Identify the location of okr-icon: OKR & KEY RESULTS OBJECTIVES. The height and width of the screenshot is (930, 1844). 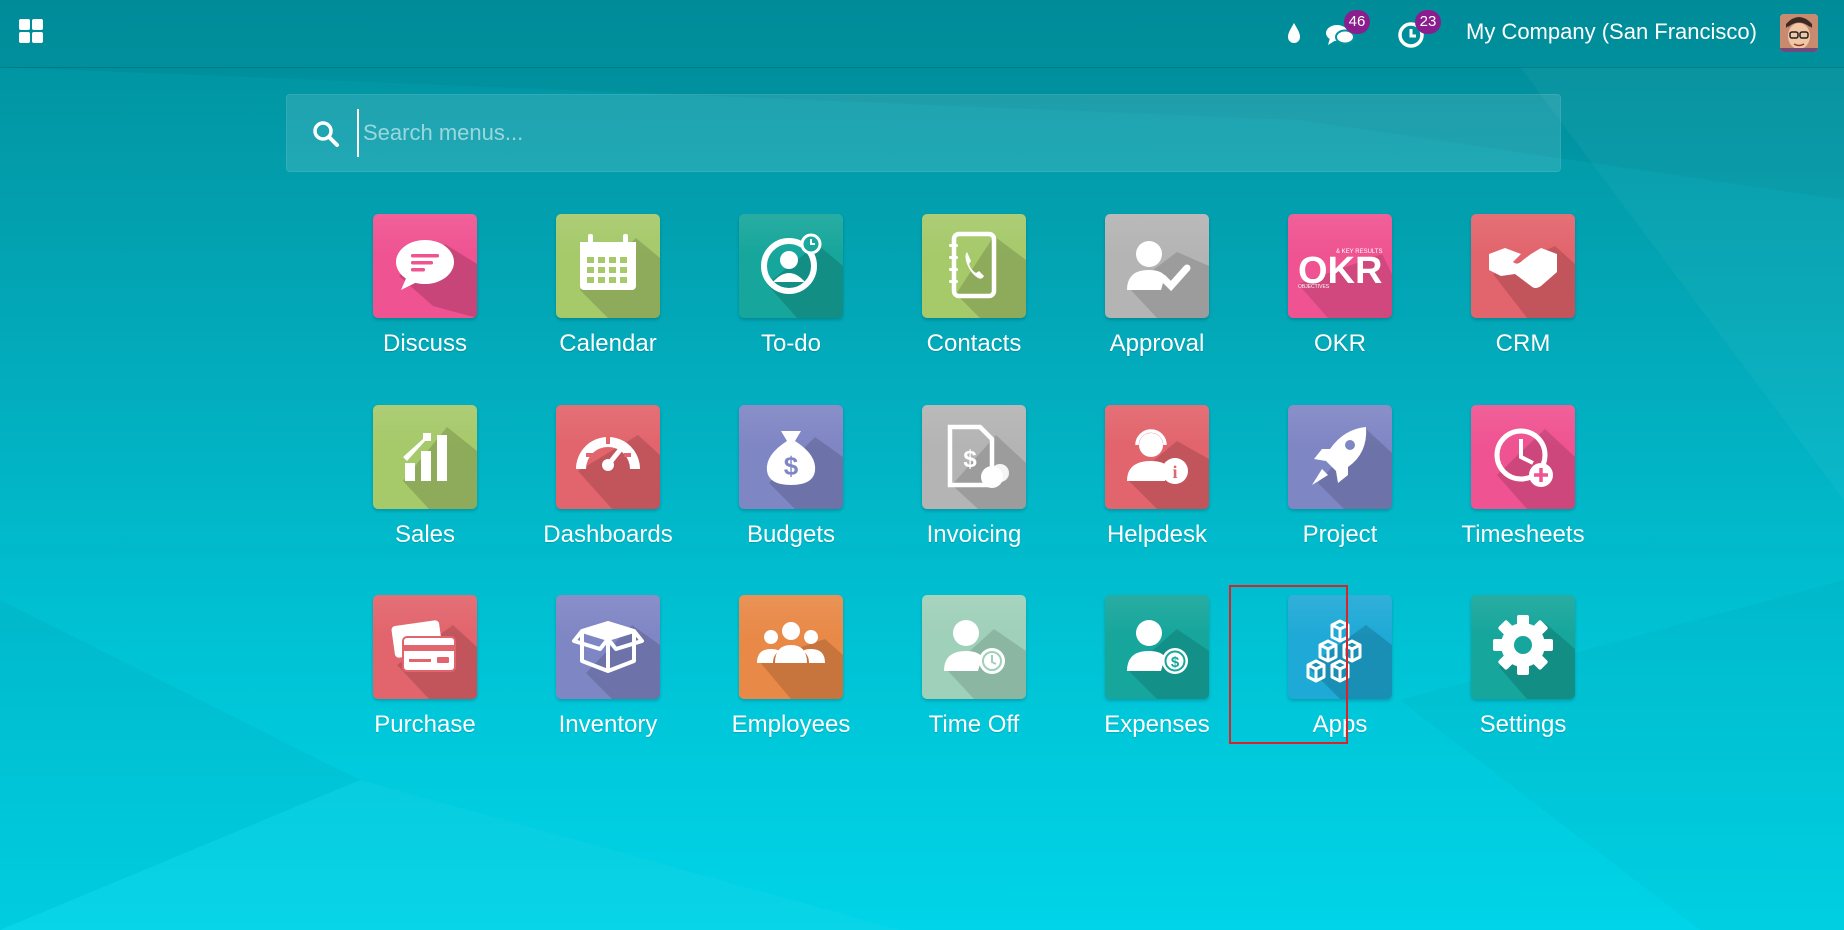
(1340, 270).